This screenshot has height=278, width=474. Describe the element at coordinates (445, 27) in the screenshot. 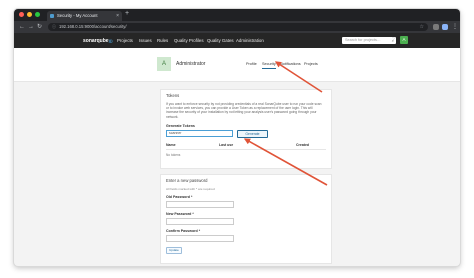

I see `profile-icon` at that location.